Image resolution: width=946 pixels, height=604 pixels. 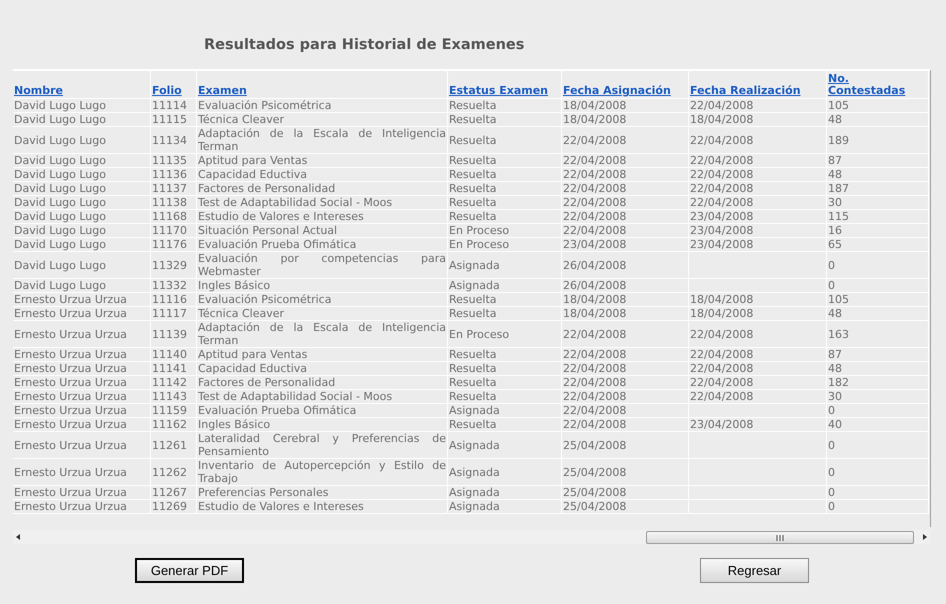 I want to click on table-cell-text: Aptitud para Ventas, so click(x=253, y=354).